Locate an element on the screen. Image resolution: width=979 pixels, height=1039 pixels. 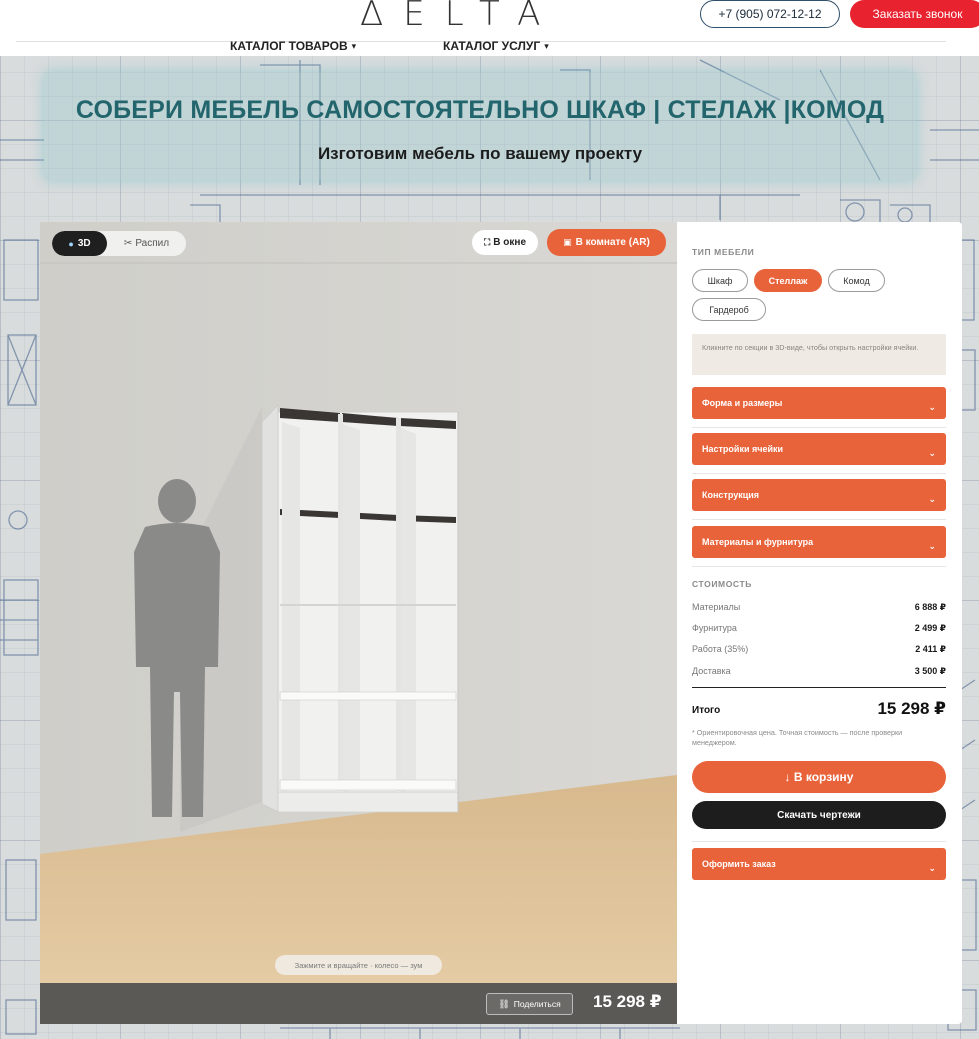
total-label: Итого is located at coordinates (706, 710).